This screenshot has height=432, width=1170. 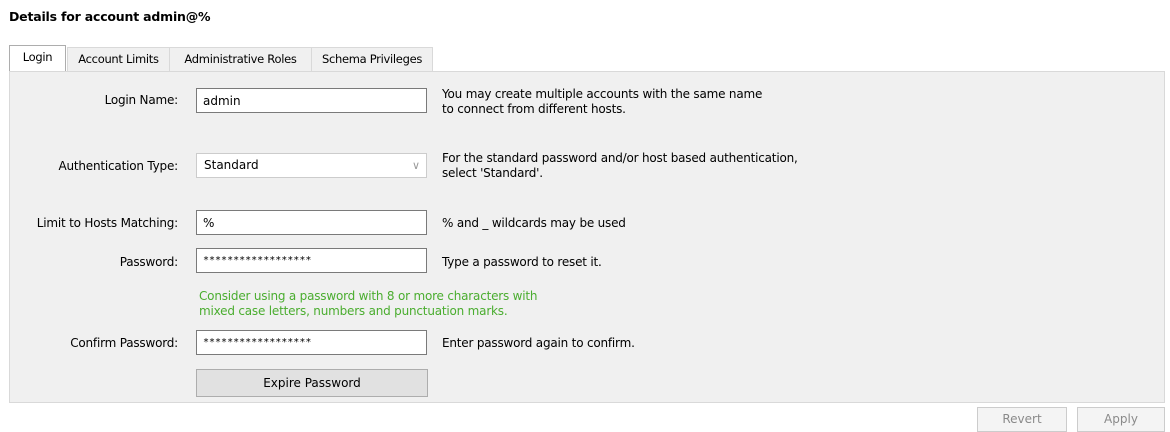 What do you see at coordinates (110, 16) in the screenshot?
I see `account-details-title: Details for account admin@%` at bounding box center [110, 16].